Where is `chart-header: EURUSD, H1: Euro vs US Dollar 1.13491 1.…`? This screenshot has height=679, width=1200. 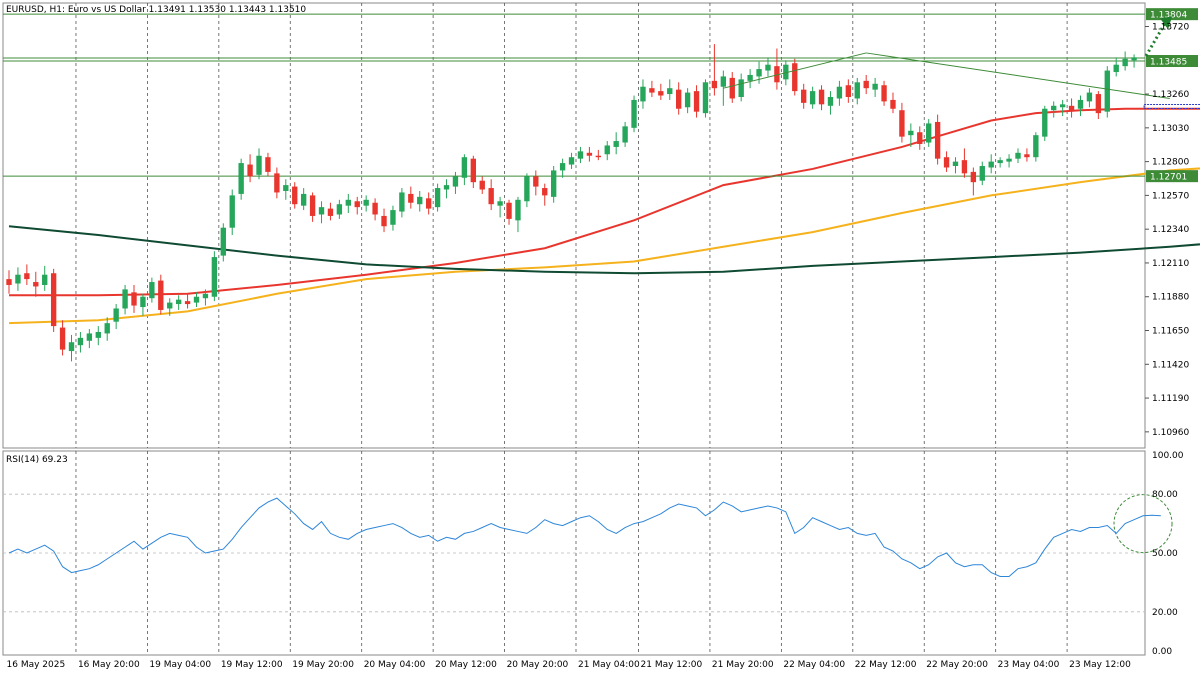 chart-header: EURUSD, H1: Euro vs US Dollar 1.13491 1.… is located at coordinates (156, 10).